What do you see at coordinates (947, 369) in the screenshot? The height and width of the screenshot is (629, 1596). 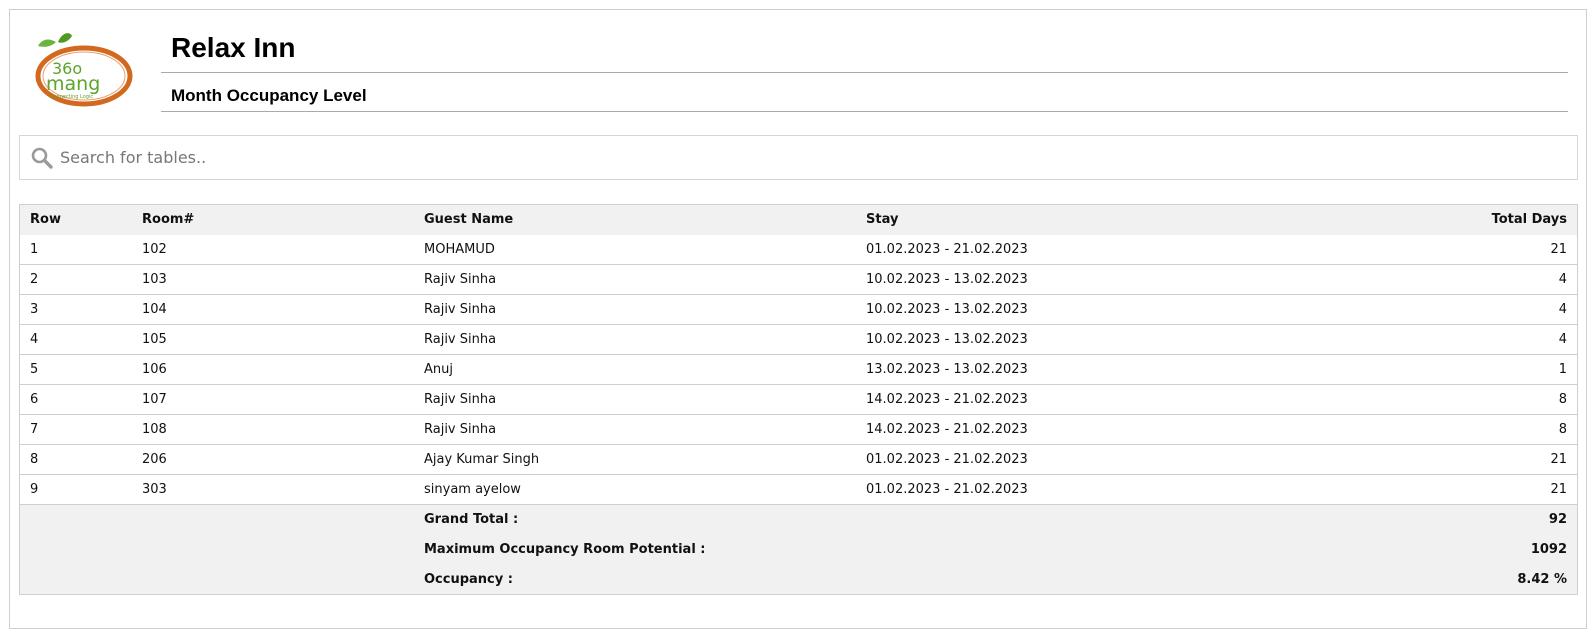 I see `cell-stay: 13.02.2023 - 13.02.2023` at bounding box center [947, 369].